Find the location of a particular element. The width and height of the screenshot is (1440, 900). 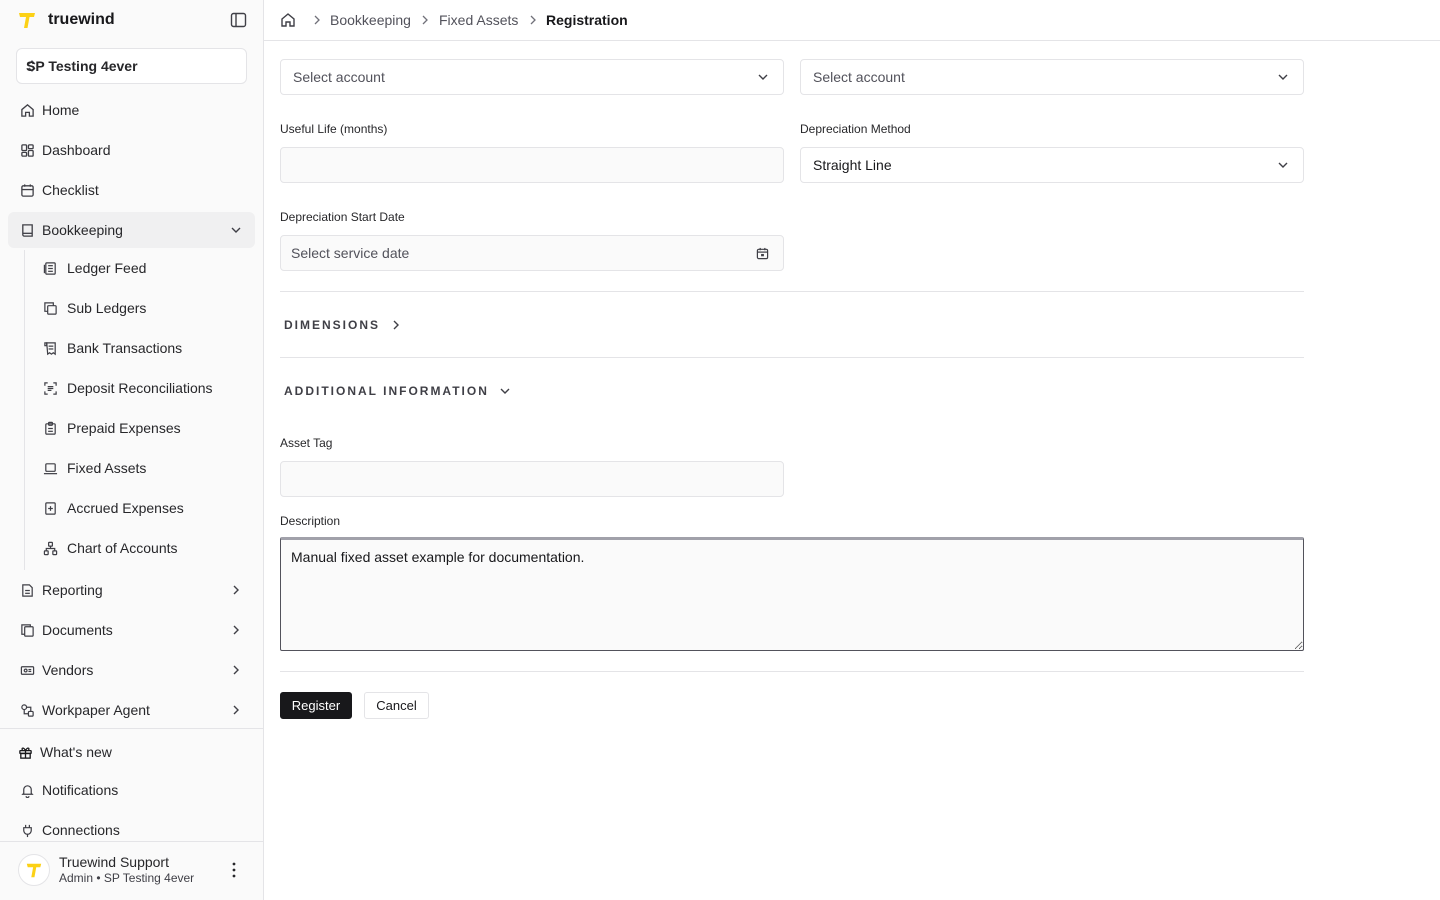

dashboard-icon is located at coordinates (27, 150).